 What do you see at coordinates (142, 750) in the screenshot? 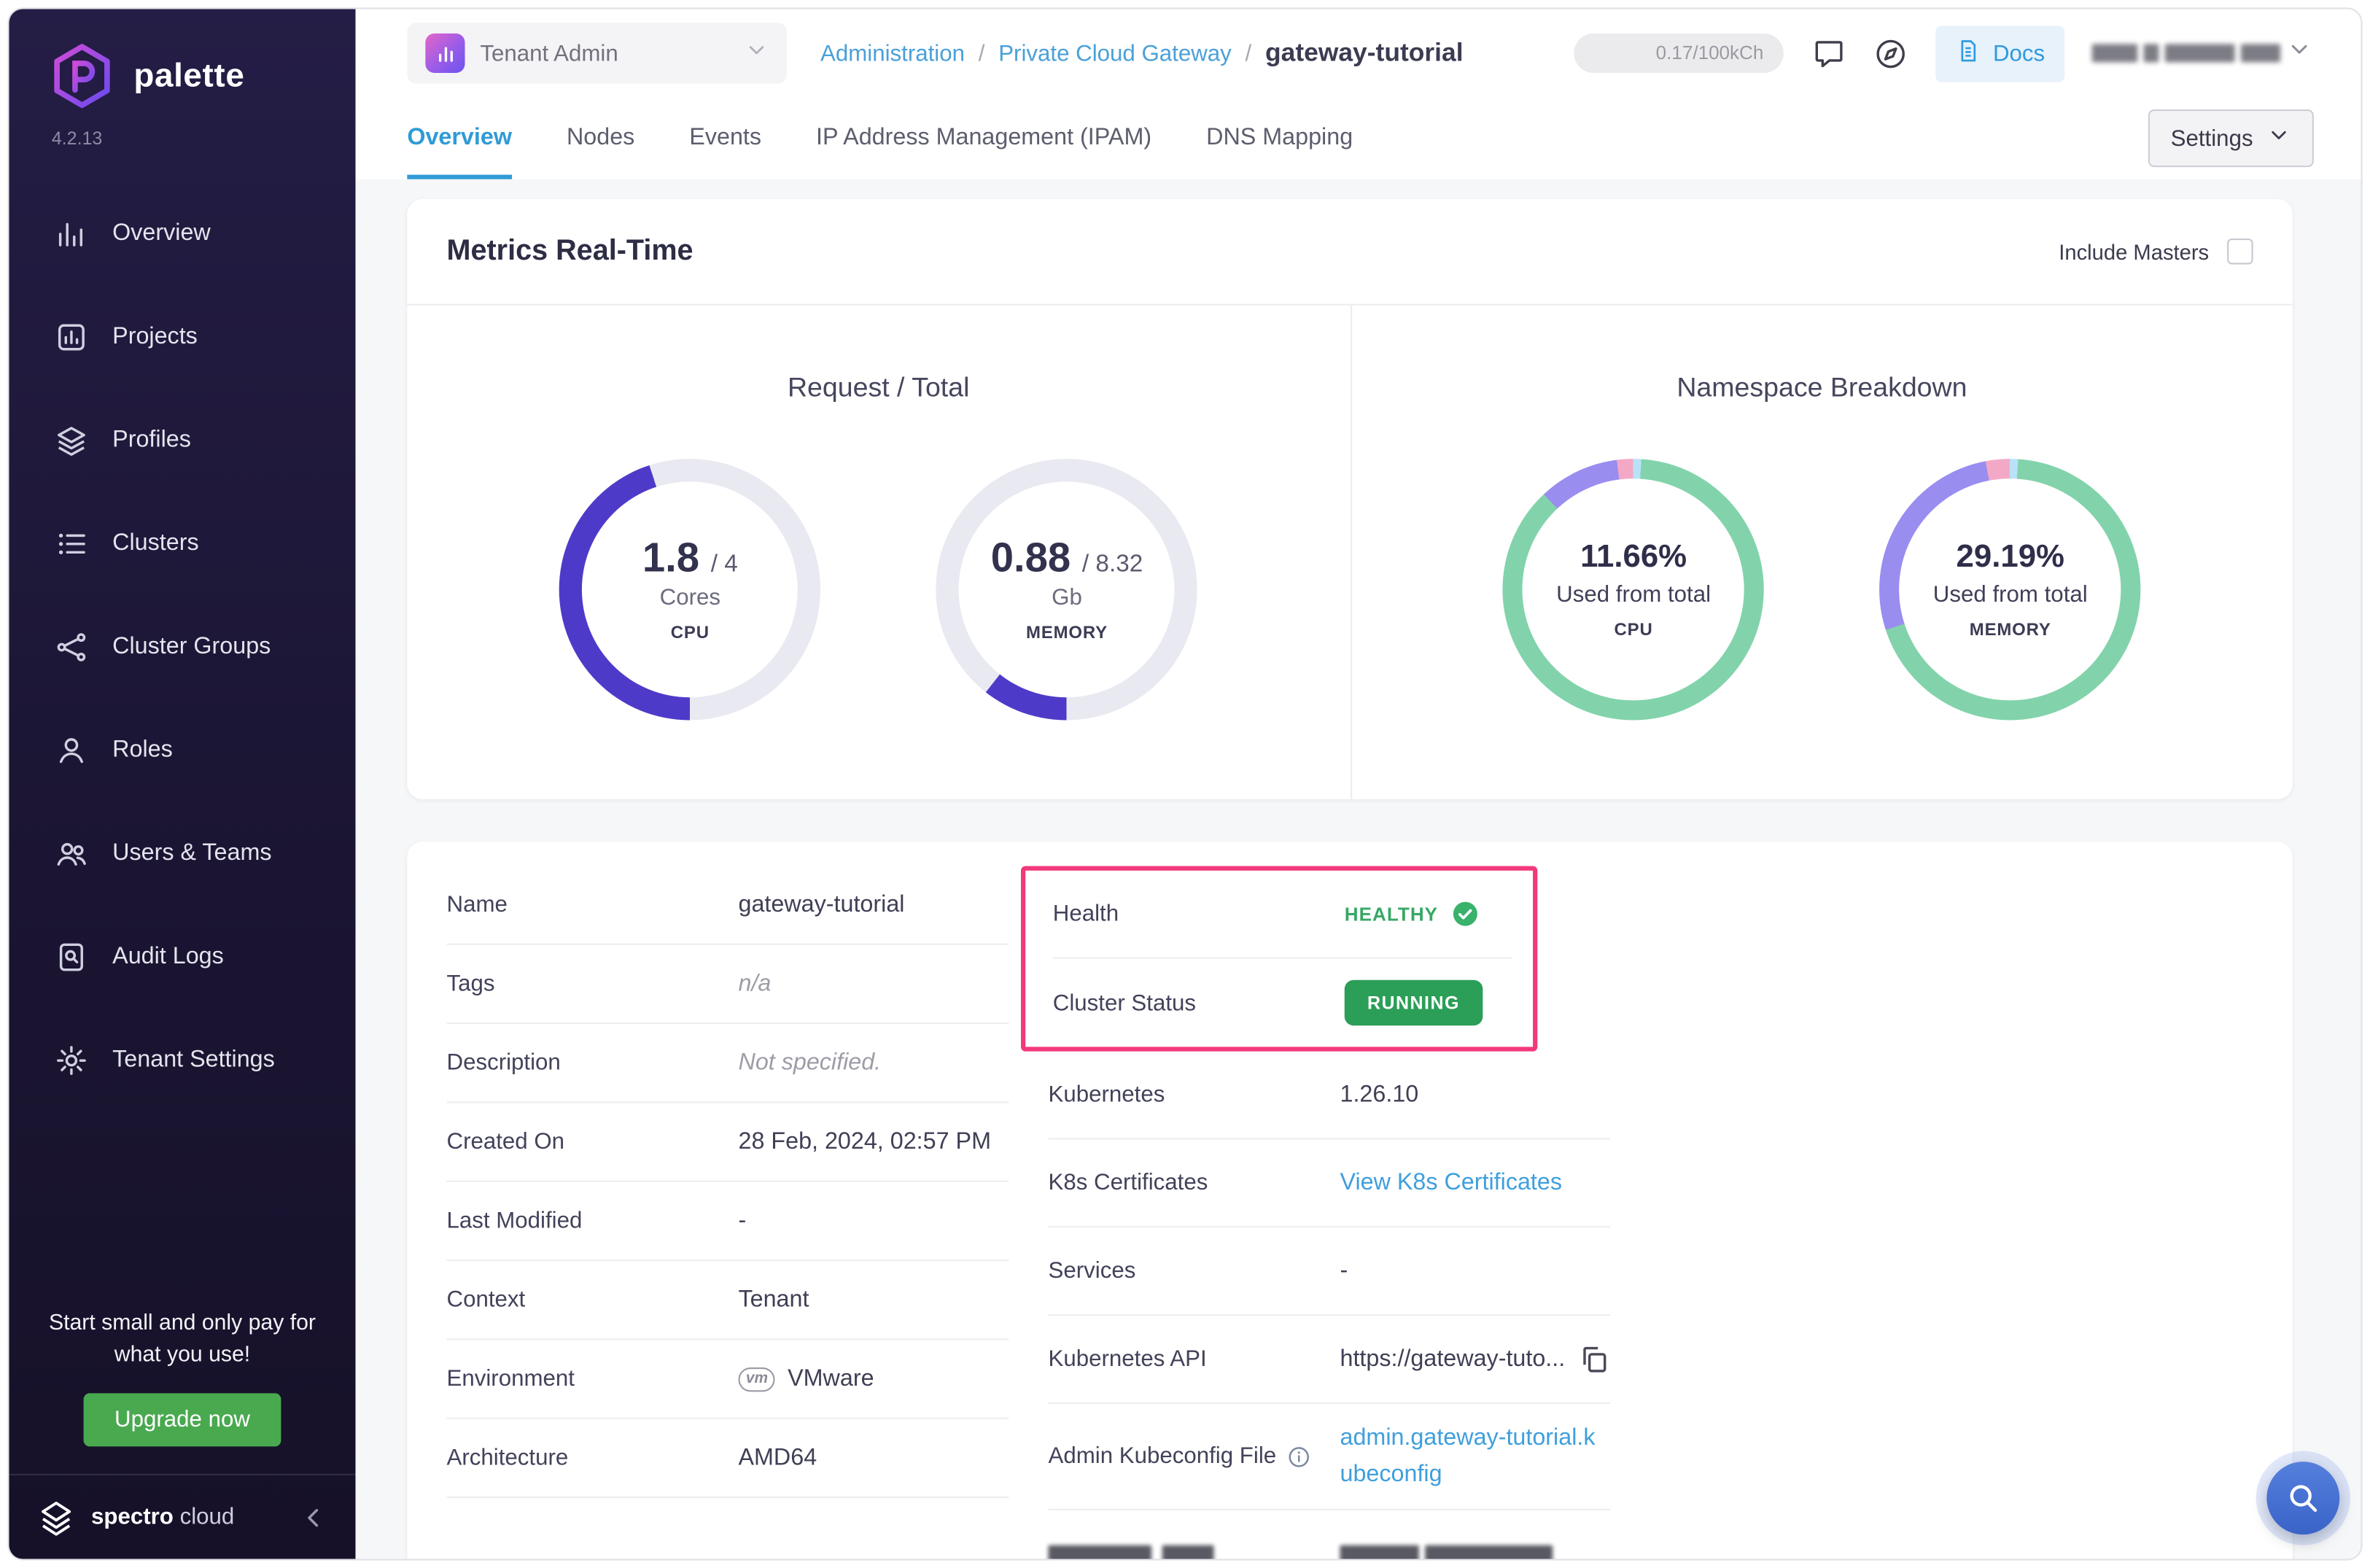
I see `sidebar-item-label: Roles` at bounding box center [142, 750].